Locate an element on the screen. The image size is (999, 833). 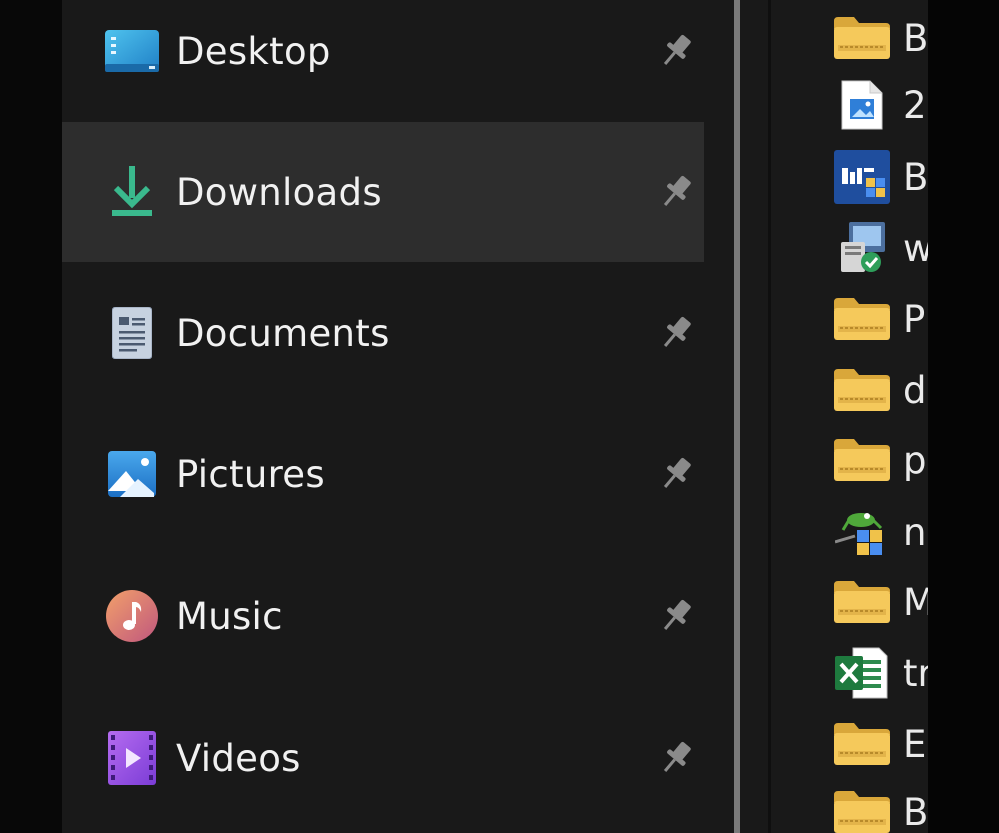
file-name: tr is located at coordinates (915, 673).